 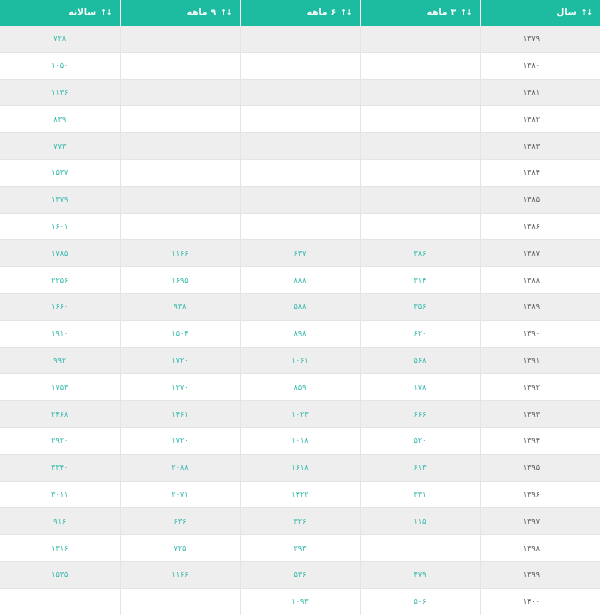 What do you see at coordinates (300, 387) in the screenshot?
I see `table-row: ۱۳۹۲ ۱۷۸ ۸۵۹ ۱۲۷۰ ۱۷۵۳` at bounding box center [300, 387].